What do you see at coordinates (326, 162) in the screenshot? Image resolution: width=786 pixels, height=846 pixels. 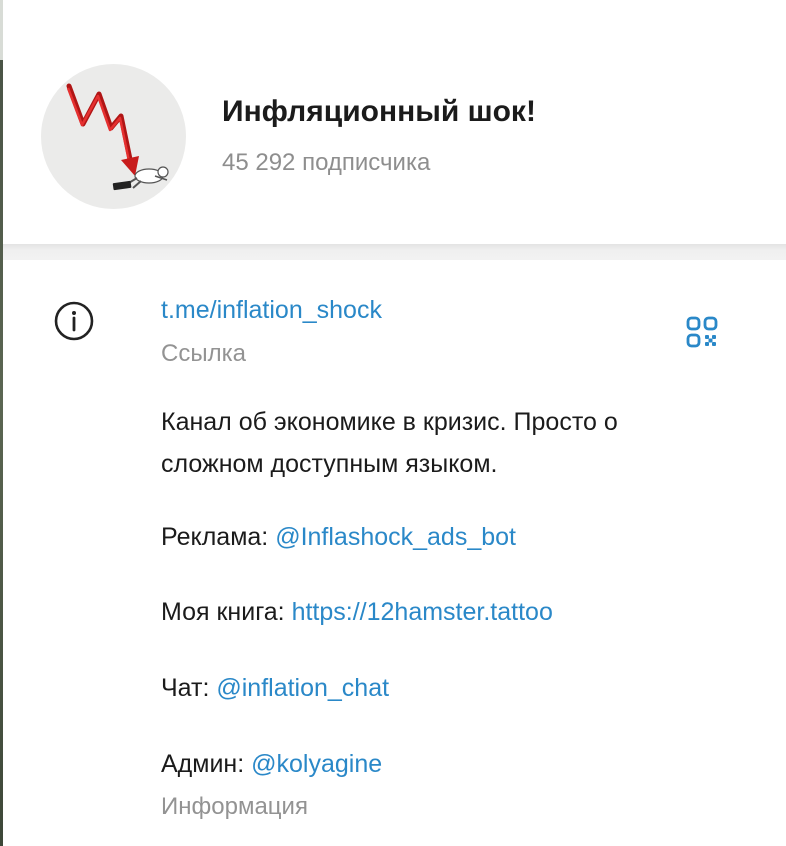 I see `subscriber-count: 45 292 подписчика` at bounding box center [326, 162].